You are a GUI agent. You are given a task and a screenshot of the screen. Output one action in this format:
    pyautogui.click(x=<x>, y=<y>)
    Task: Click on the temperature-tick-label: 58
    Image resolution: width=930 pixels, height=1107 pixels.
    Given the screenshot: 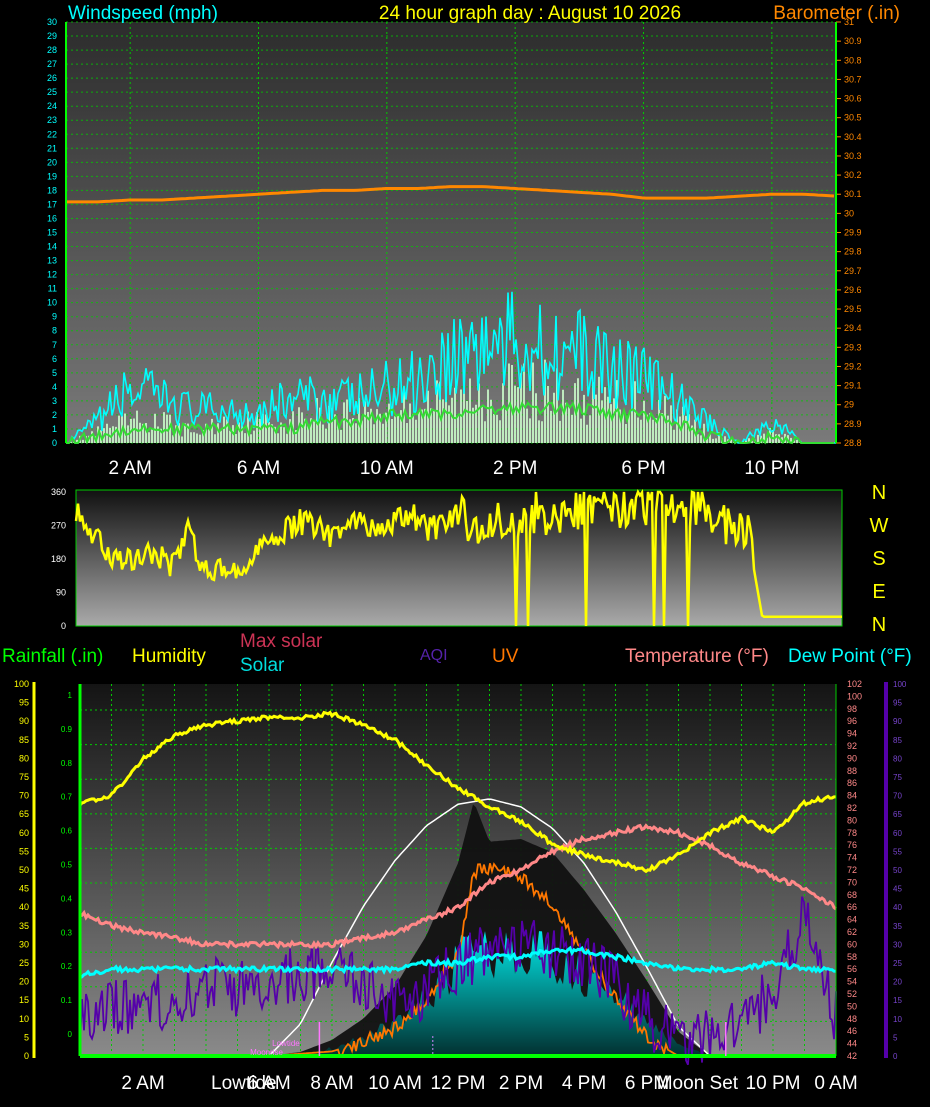 What is the action you would take?
    pyautogui.click(x=852, y=957)
    